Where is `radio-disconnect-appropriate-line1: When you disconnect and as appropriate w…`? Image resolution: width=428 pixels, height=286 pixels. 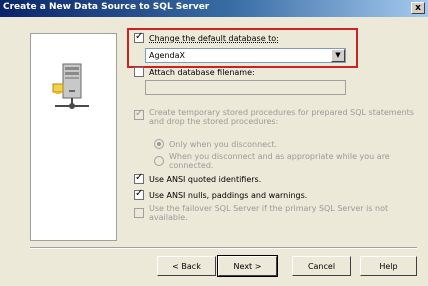 radio-disconnect-appropriate-line1: When you disconnect and as appropriate w… is located at coordinates (279, 156).